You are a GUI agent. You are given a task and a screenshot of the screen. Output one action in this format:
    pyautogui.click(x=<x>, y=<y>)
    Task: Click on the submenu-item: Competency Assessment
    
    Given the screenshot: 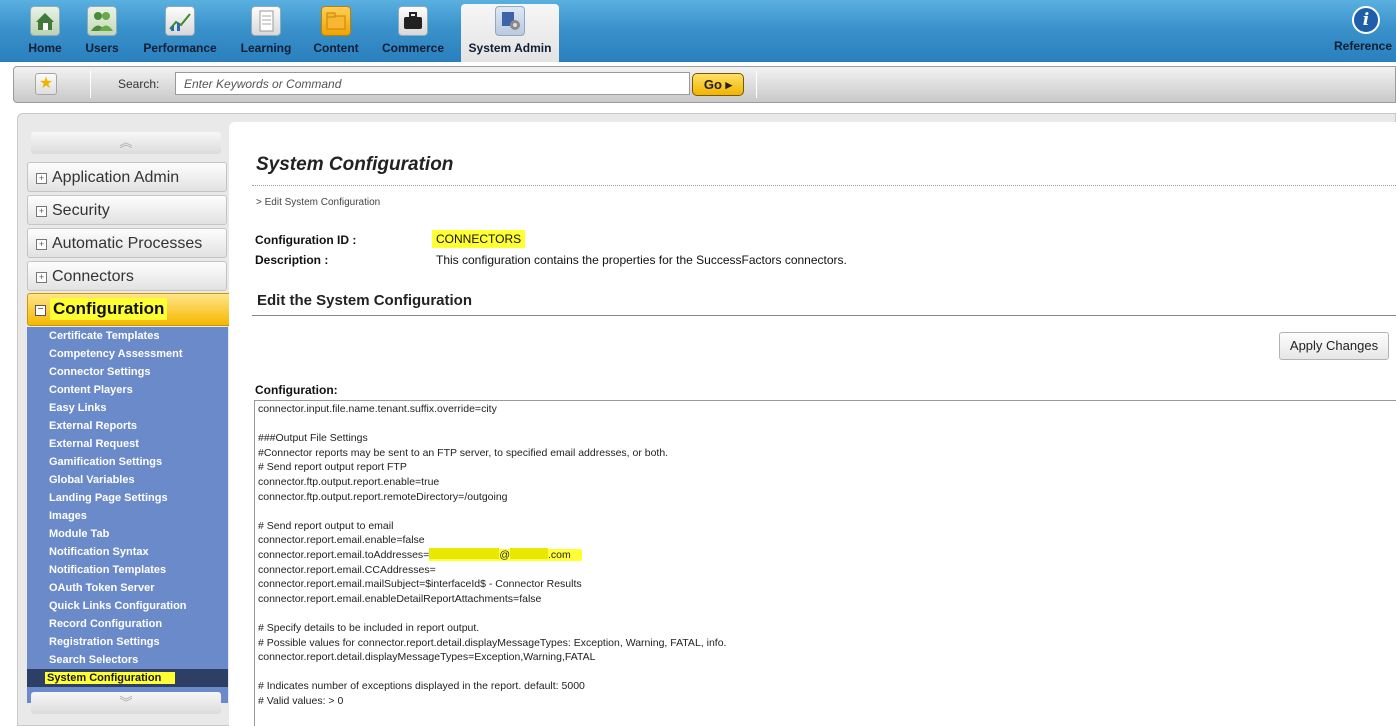 What is the action you would take?
    pyautogui.click(x=115, y=354)
    